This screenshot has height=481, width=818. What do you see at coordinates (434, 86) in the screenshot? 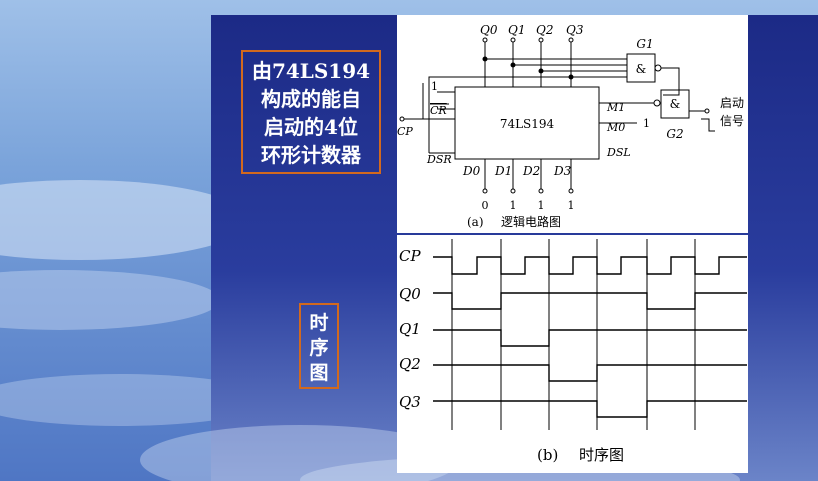
I see `pin-1-left: 1` at bounding box center [434, 86].